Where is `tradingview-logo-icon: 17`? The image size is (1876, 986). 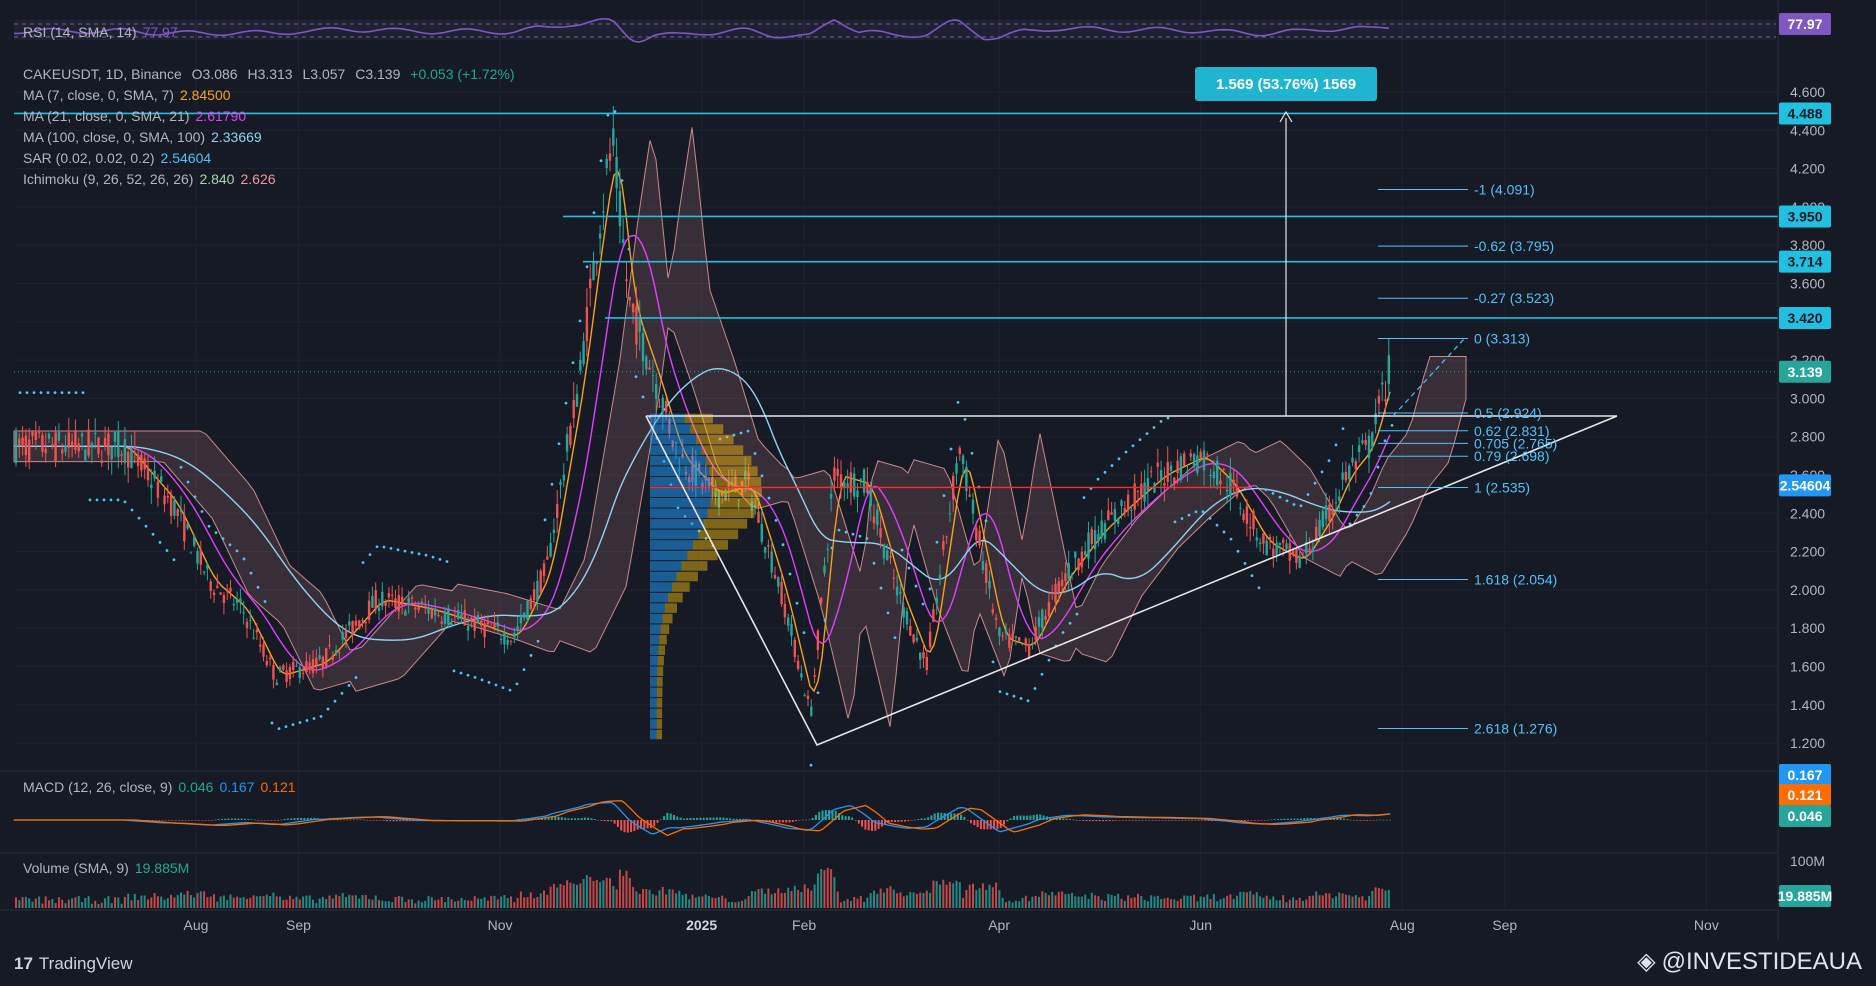
tradingview-logo-icon: 17 is located at coordinates (23, 963).